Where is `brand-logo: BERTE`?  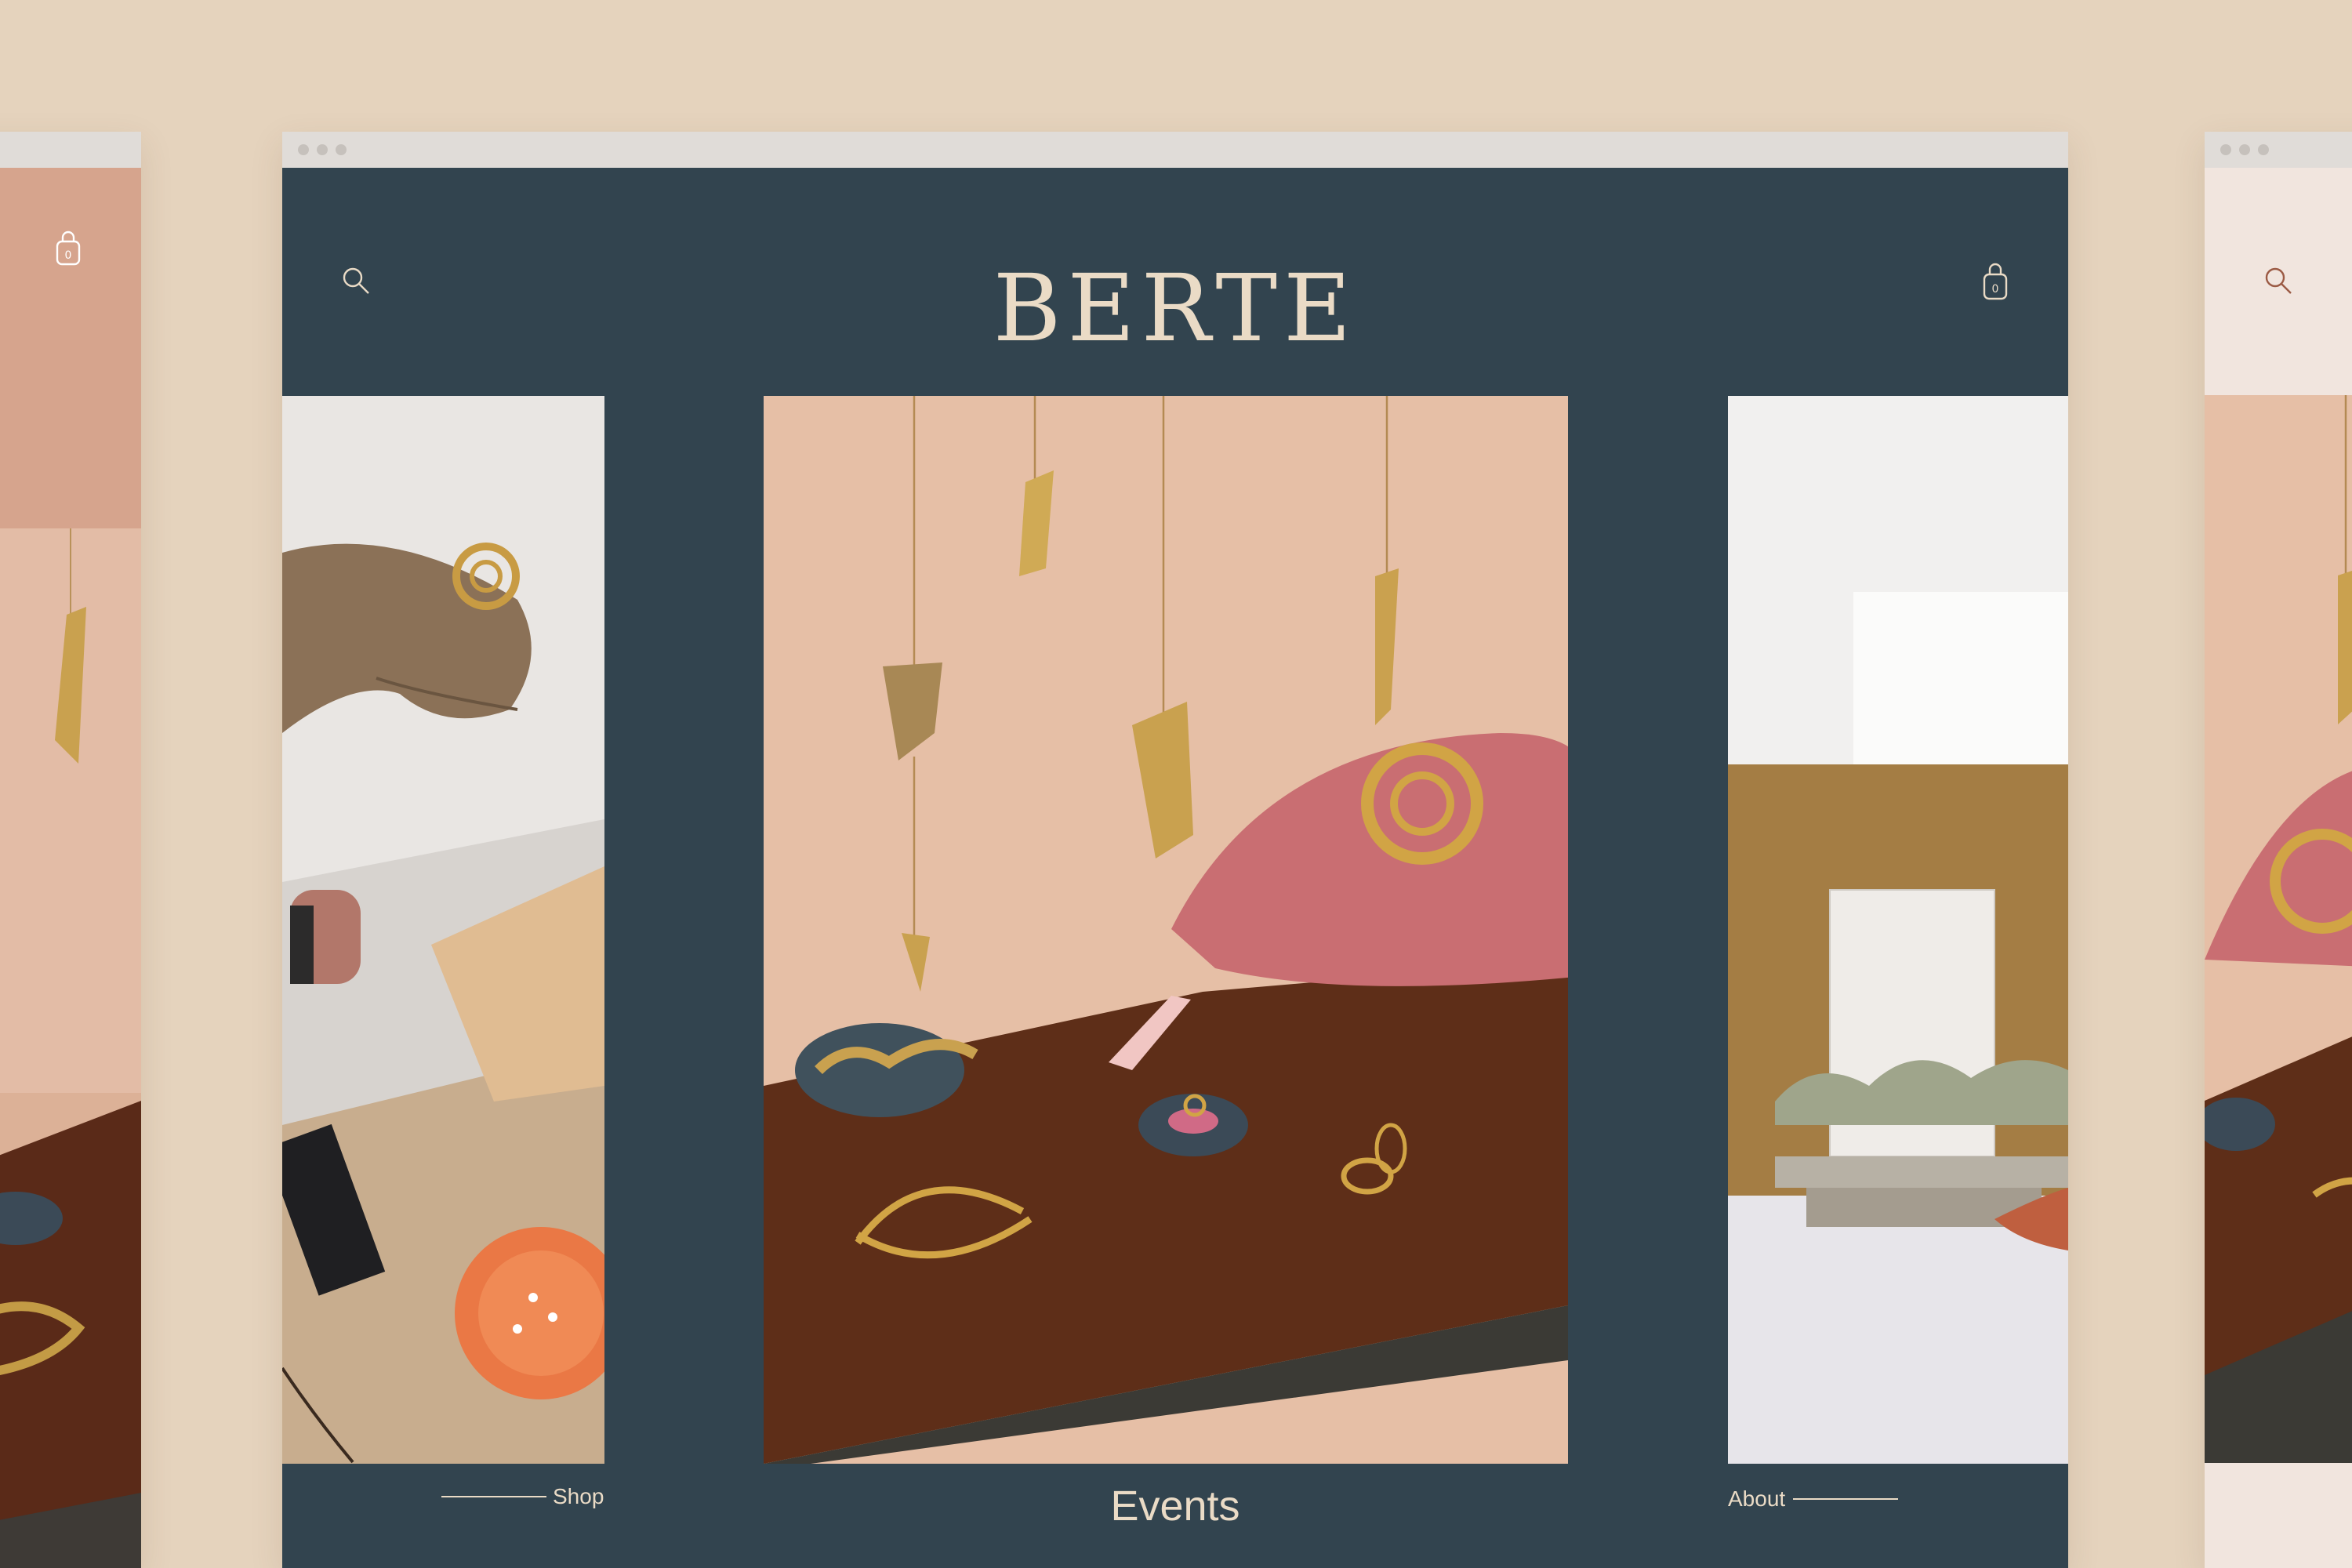
brand-logo: BERTE is located at coordinates (1175, 308).